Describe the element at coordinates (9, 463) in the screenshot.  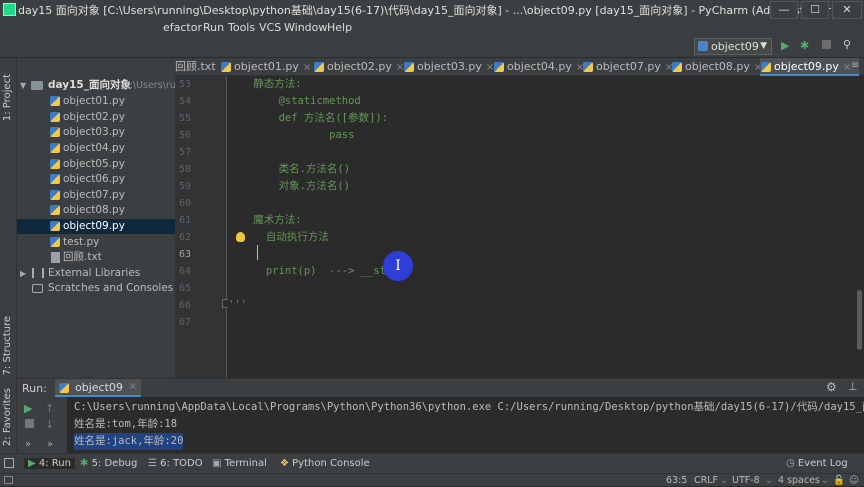
I see `tool-windows-toggle-icon` at that location.